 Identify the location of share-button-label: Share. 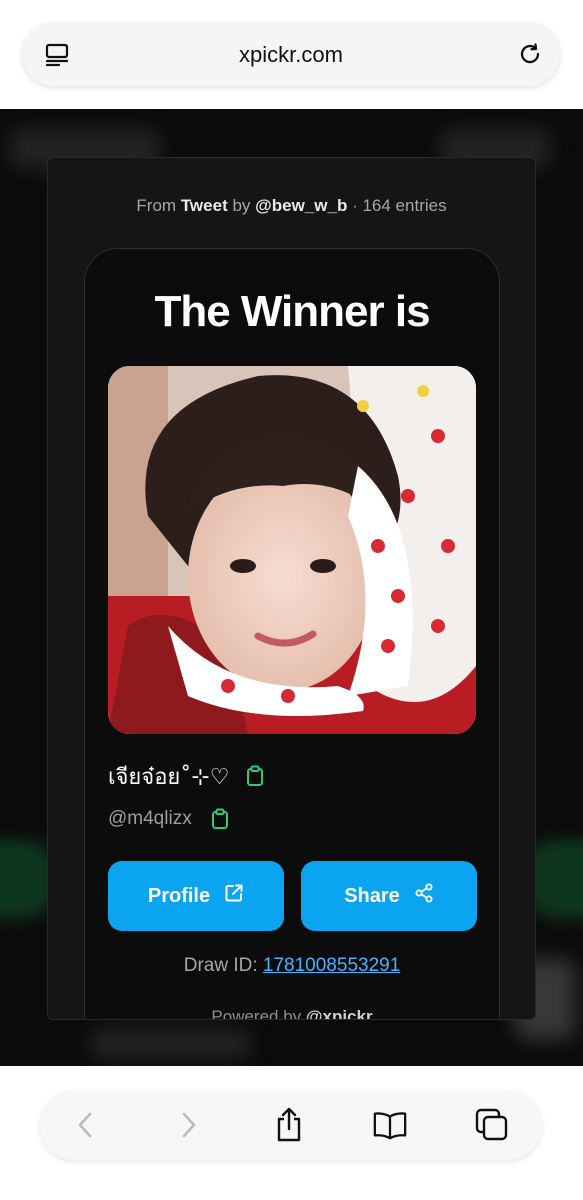
(372, 895).